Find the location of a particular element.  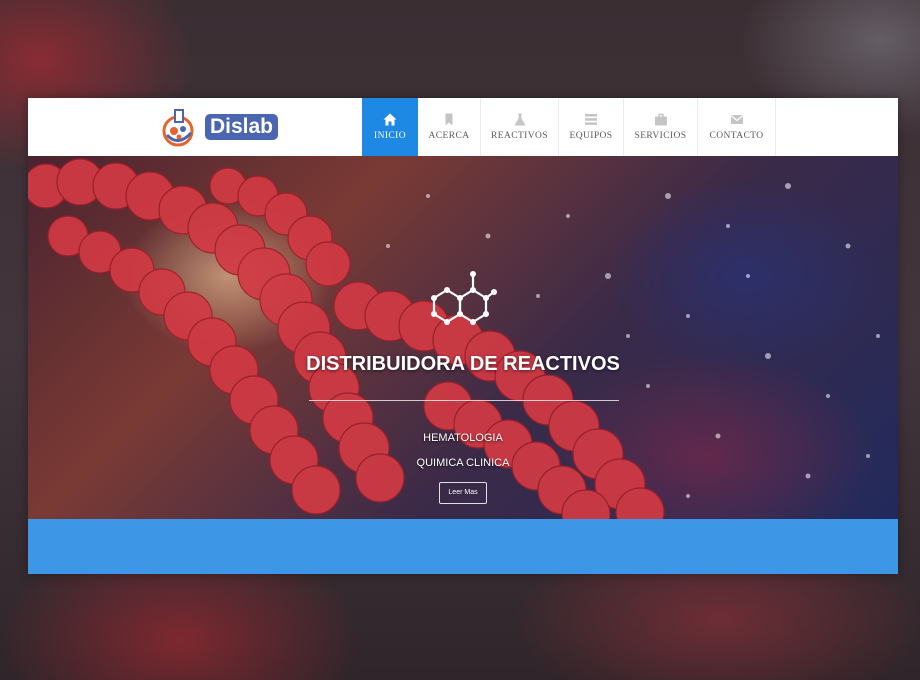

home-icon is located at coordinates (390, 119).